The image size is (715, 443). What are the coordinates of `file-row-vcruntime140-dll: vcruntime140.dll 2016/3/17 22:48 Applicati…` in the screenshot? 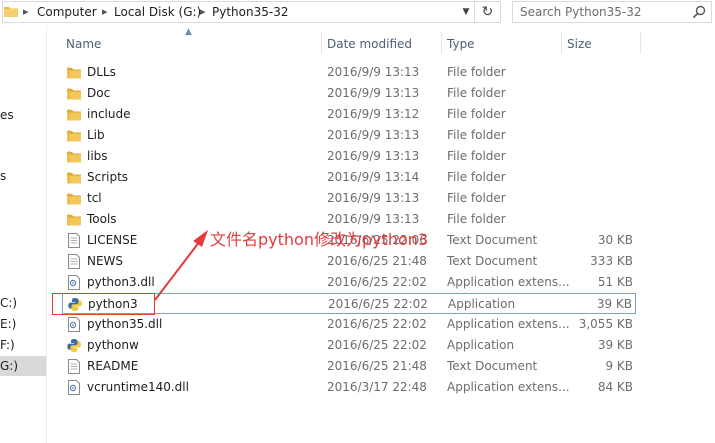 It's located at (349, 387).